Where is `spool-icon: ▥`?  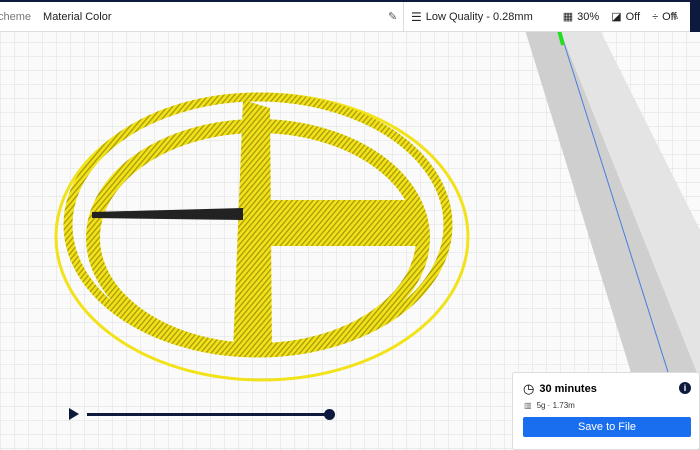
spool-icon: ▥ is located at coordinates (528, 405).